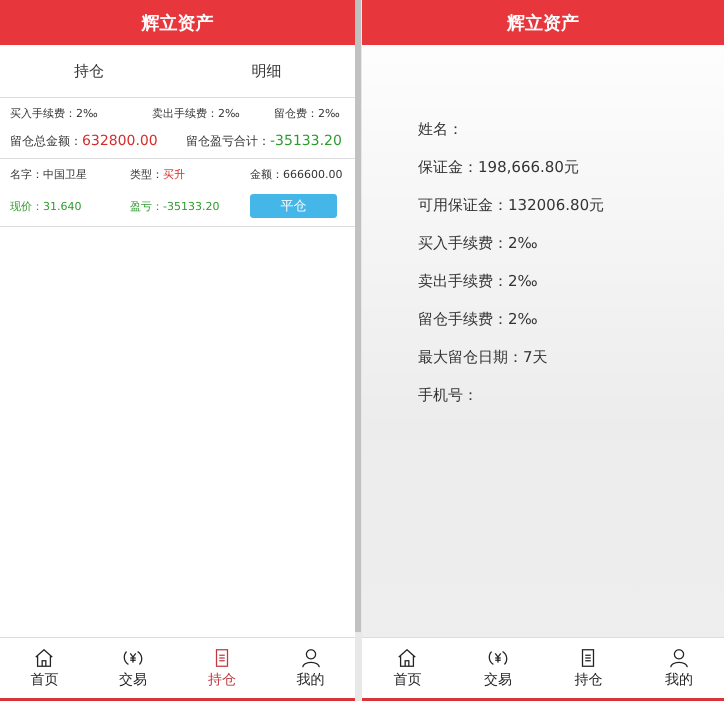  I want to click on fee-text: 留仓费：2‰, so click(307, 113).